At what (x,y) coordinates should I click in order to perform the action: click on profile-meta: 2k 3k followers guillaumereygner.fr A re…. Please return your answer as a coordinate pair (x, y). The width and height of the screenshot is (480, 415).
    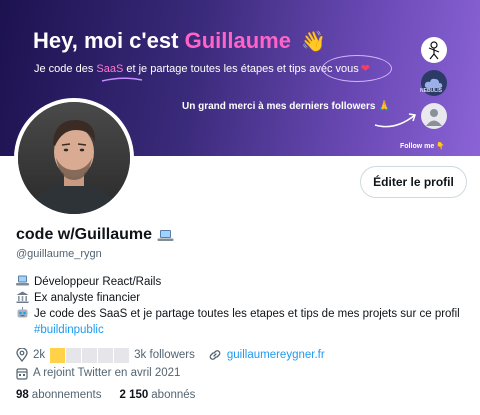
    Looking at the image, I should click on (170, 364).